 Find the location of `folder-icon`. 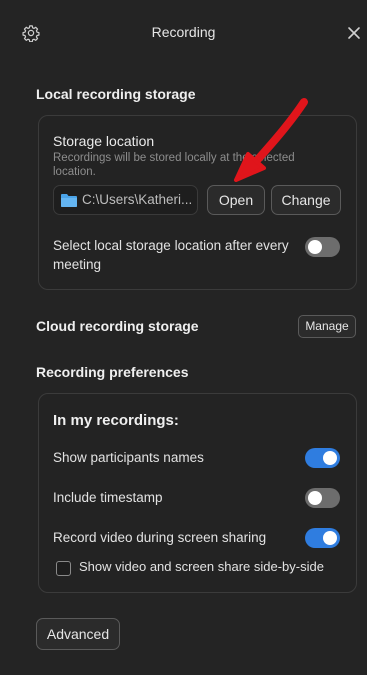

folder-icon is located at coordinates (69, 200).